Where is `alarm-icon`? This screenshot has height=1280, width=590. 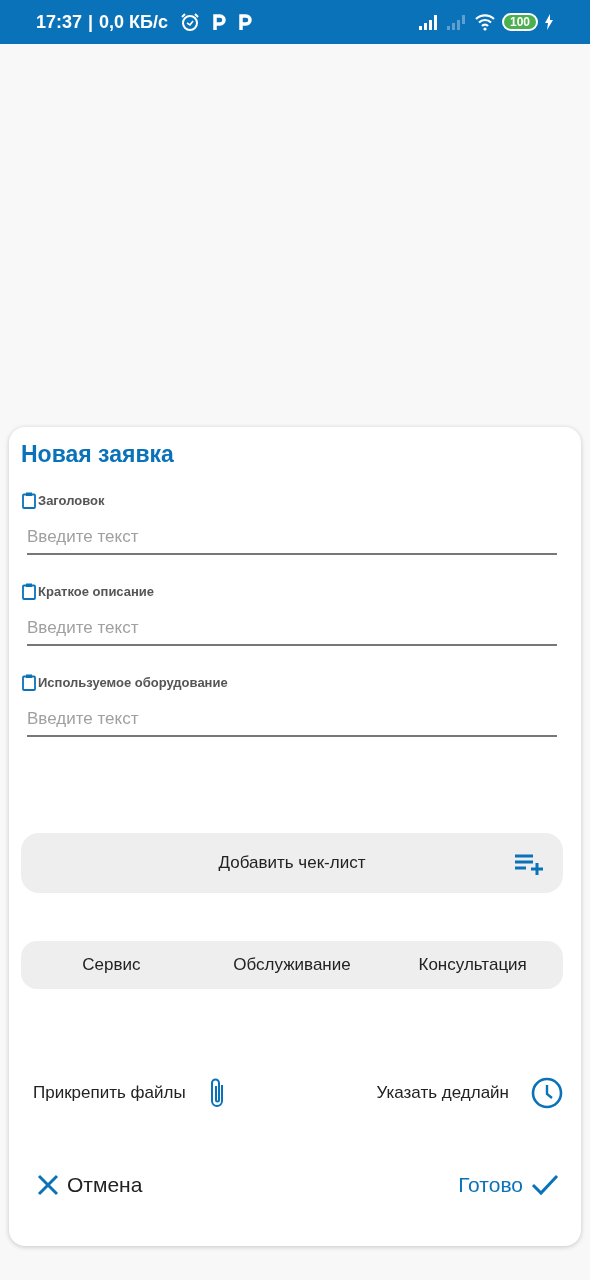
alarm-icon is located at coordinates (190, 22).